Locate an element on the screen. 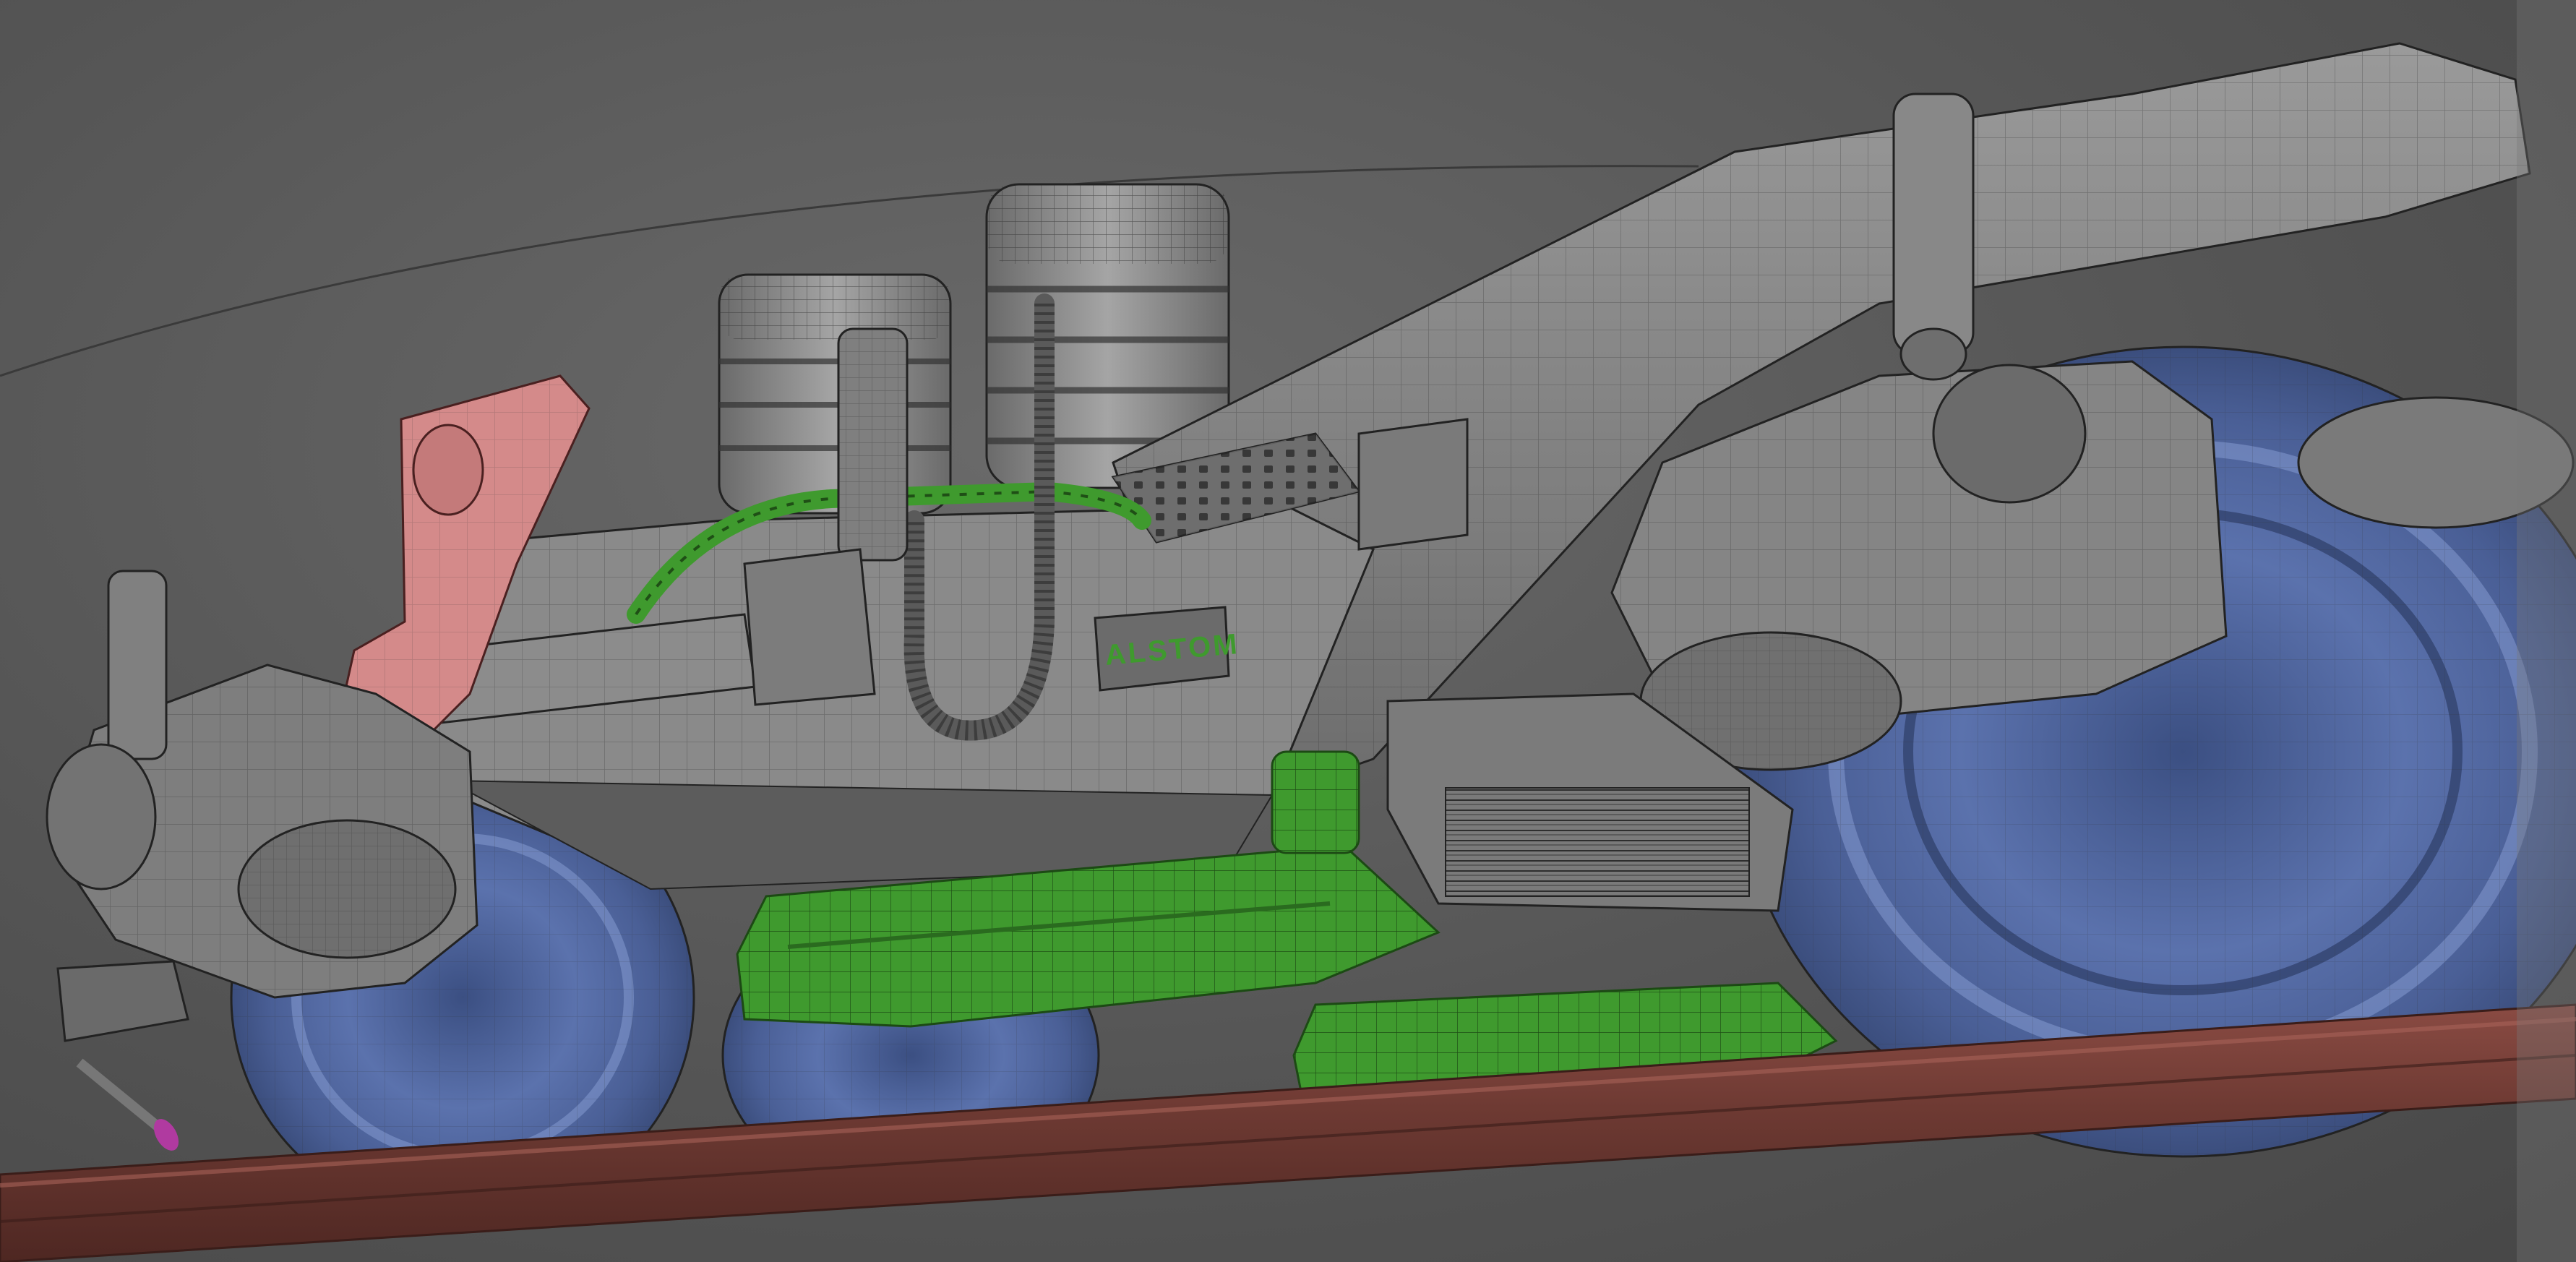 This screenshot has height=1262, width=2576. vertical-damper is located at coordinates (873, 444).